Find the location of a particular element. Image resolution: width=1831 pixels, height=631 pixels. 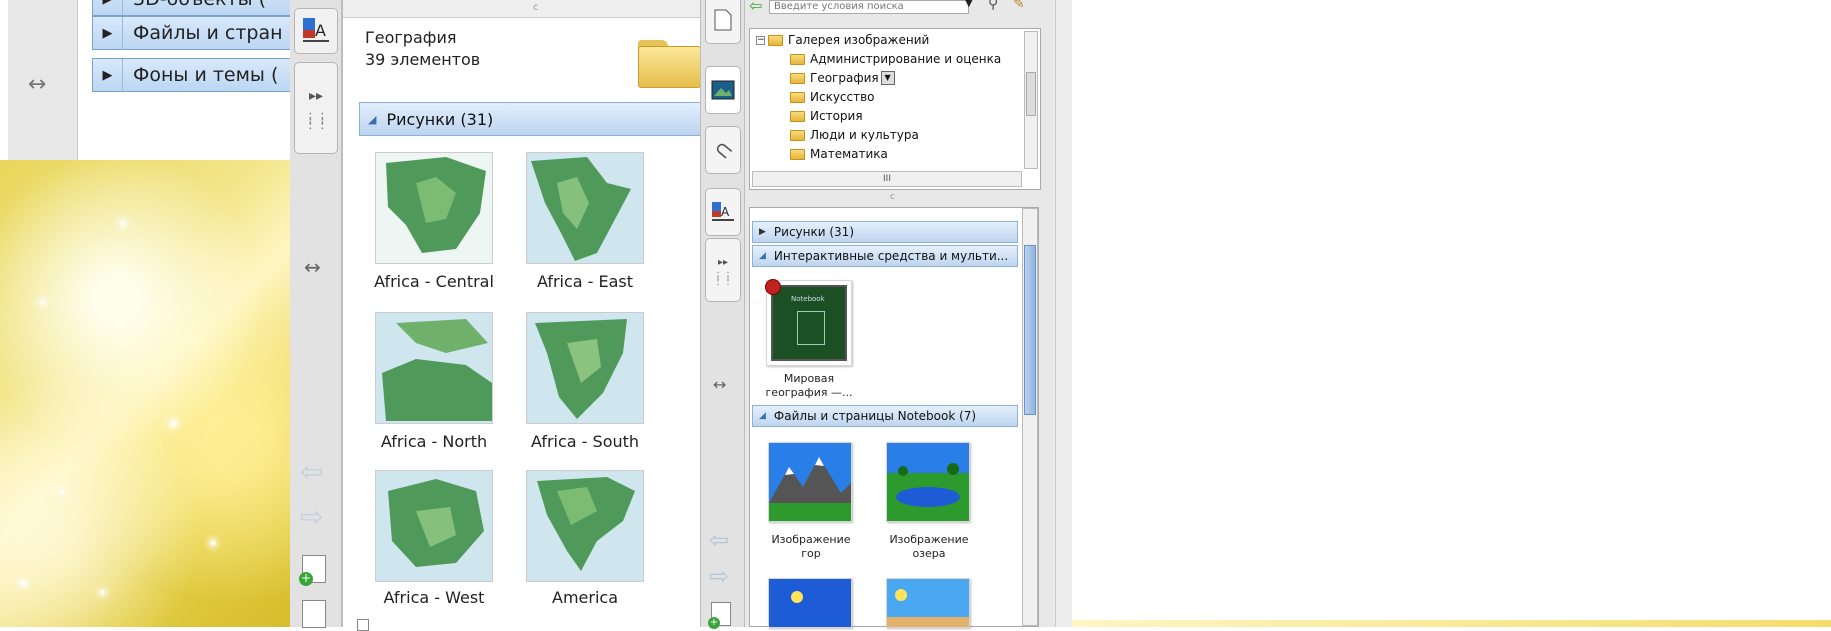

tree-item: Администрирование и оценка is located at coordinates (895, 59).